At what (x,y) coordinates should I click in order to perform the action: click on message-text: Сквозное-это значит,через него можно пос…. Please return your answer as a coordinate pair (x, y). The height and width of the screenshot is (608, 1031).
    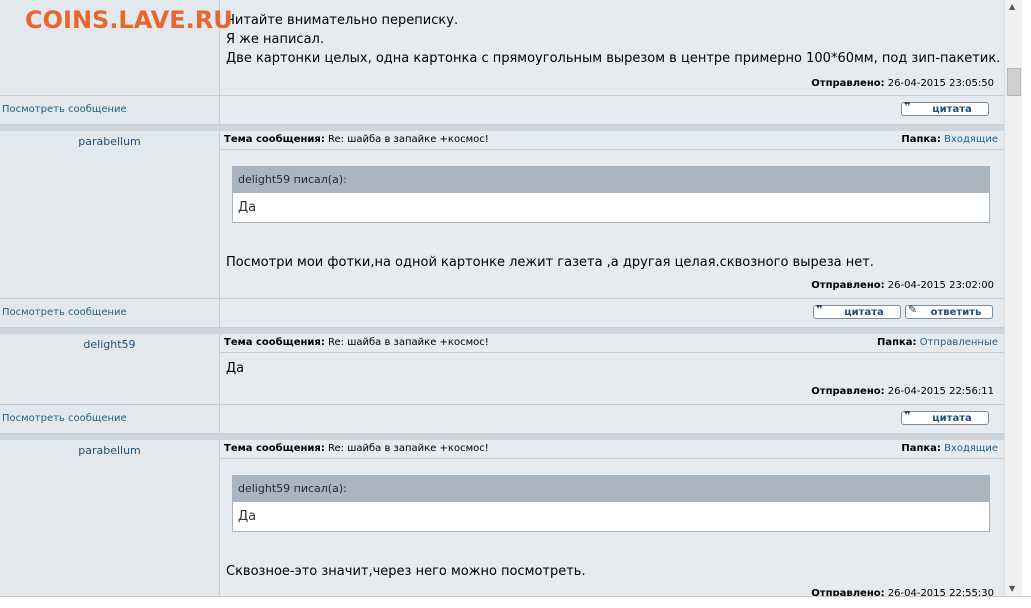
    Looking at the image, I should click on (406, 571).